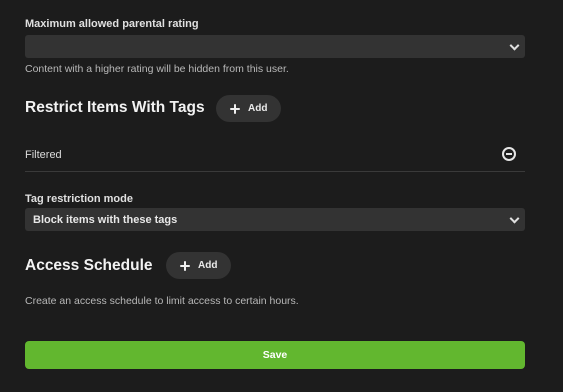  I want to click on parental-rating-label: Maximum allowed parental rating, so click(112, 24).